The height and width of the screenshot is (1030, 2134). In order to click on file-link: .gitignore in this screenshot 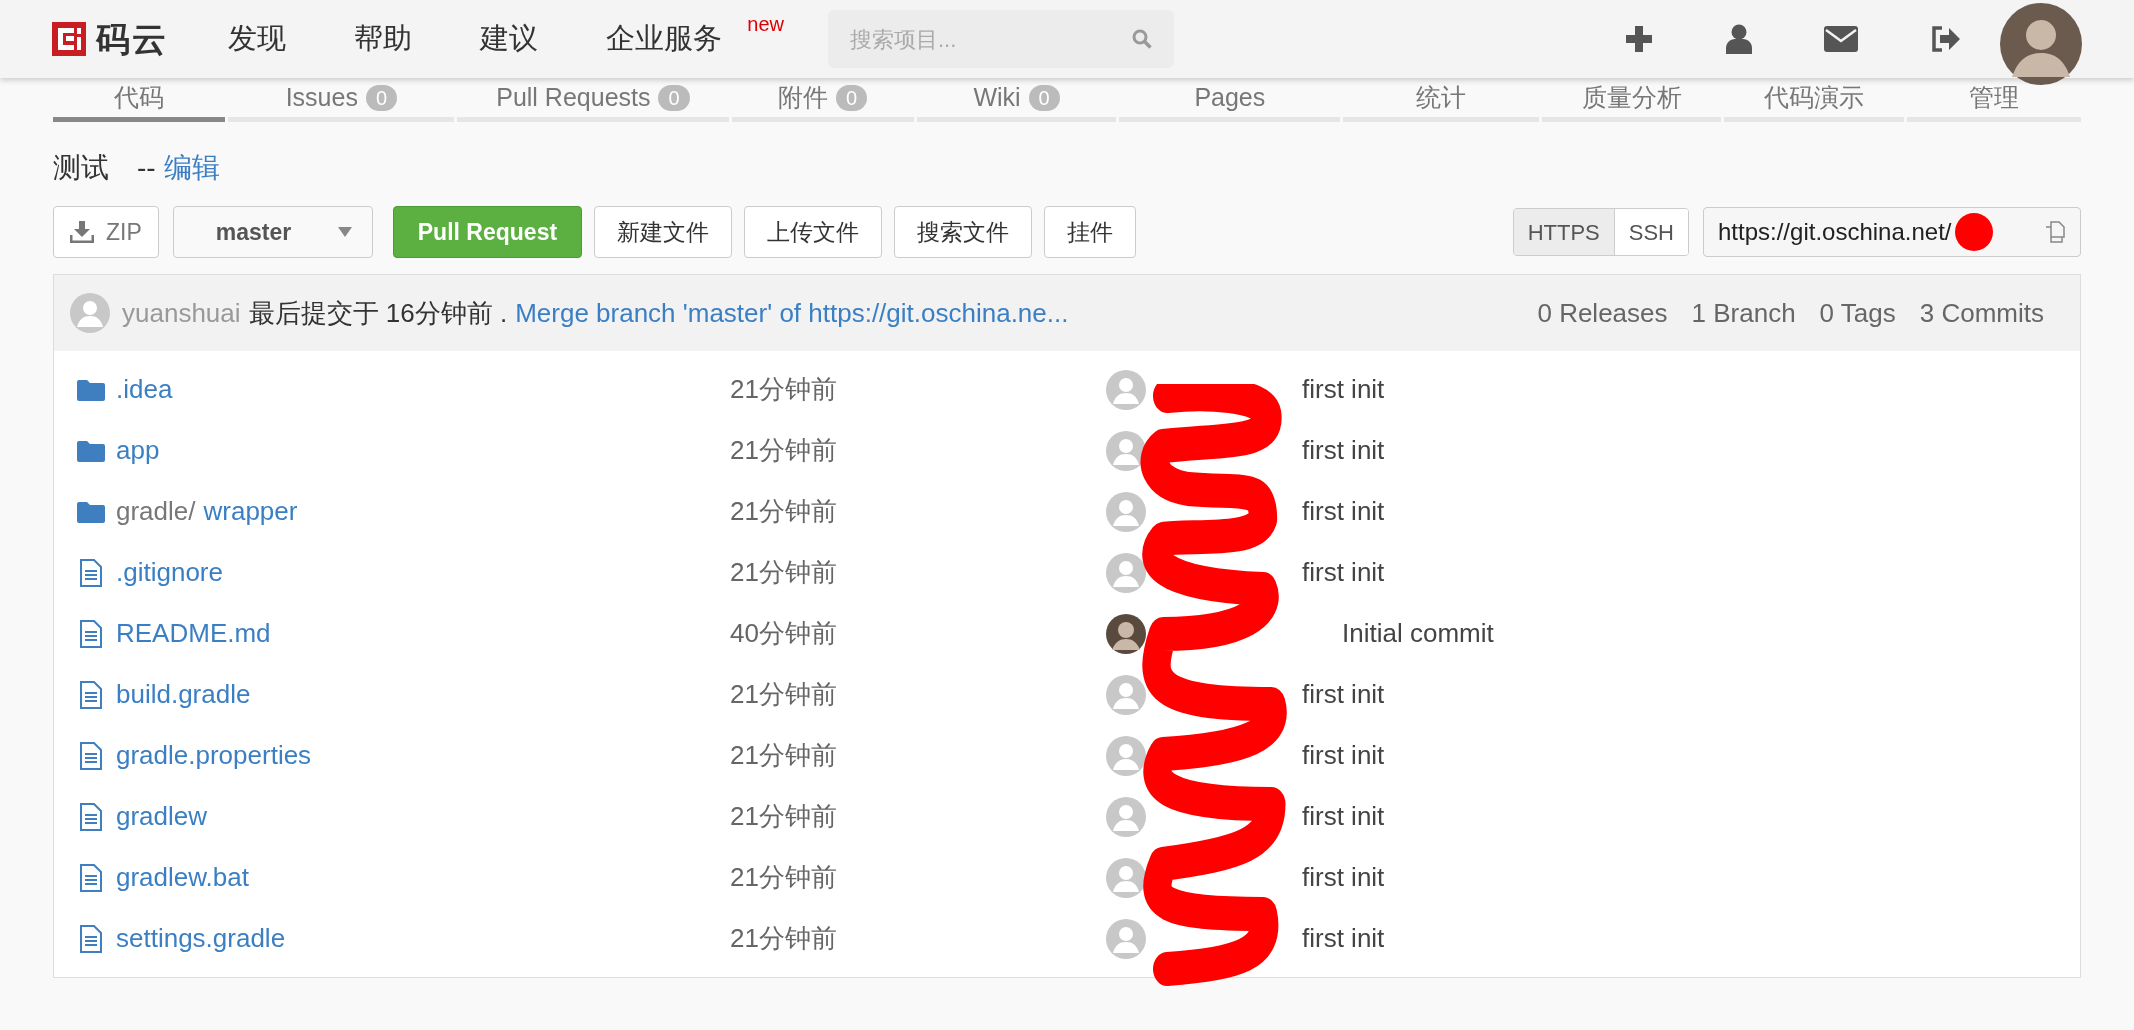, I will do `click(169, 572)`.